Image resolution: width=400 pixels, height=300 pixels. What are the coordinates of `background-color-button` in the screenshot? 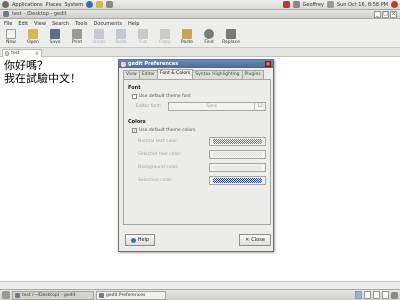 It's located at (237, 167).